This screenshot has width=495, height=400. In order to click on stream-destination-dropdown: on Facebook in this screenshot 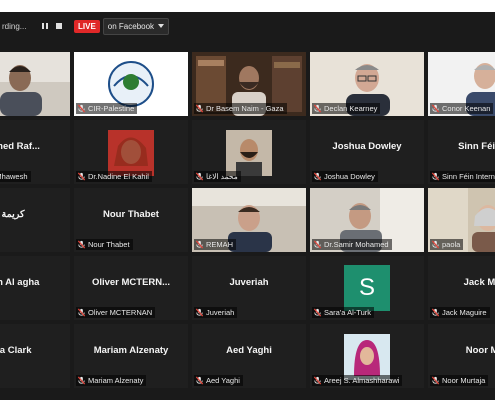, I will do `click(136, 26)`.